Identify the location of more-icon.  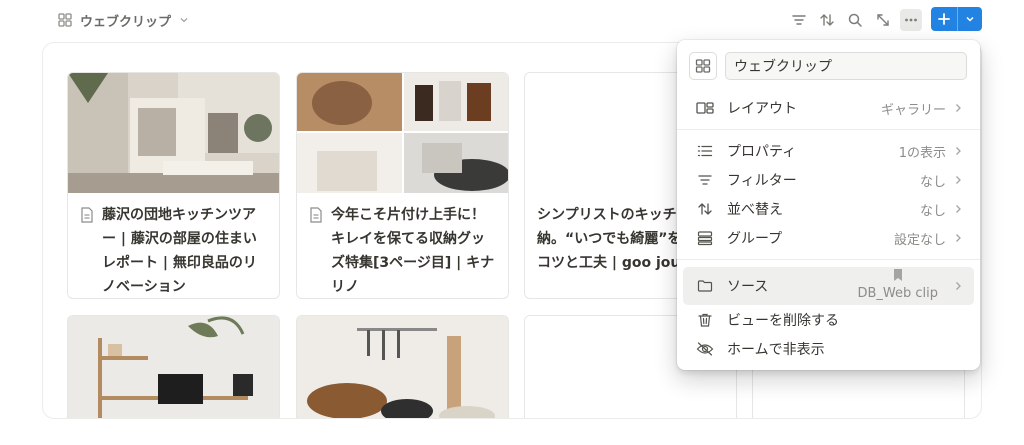
(911, 20).